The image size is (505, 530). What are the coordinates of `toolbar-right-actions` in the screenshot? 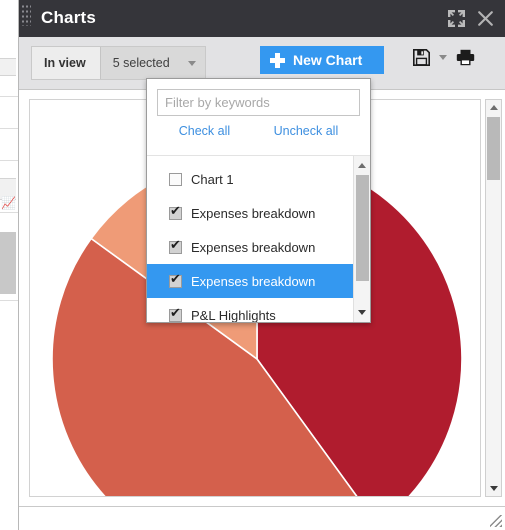 It's located at (444, 57).